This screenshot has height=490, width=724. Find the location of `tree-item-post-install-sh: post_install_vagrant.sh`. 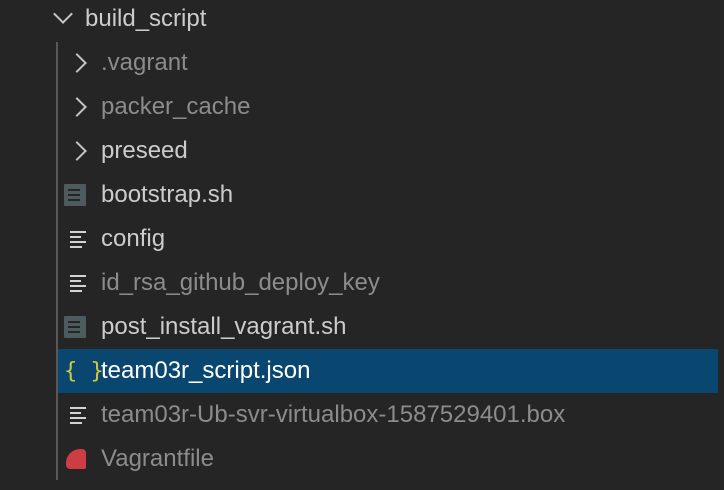

tree-item-post-install-sh: post_install_vagrant.sh is located at coordinates (359, 327).